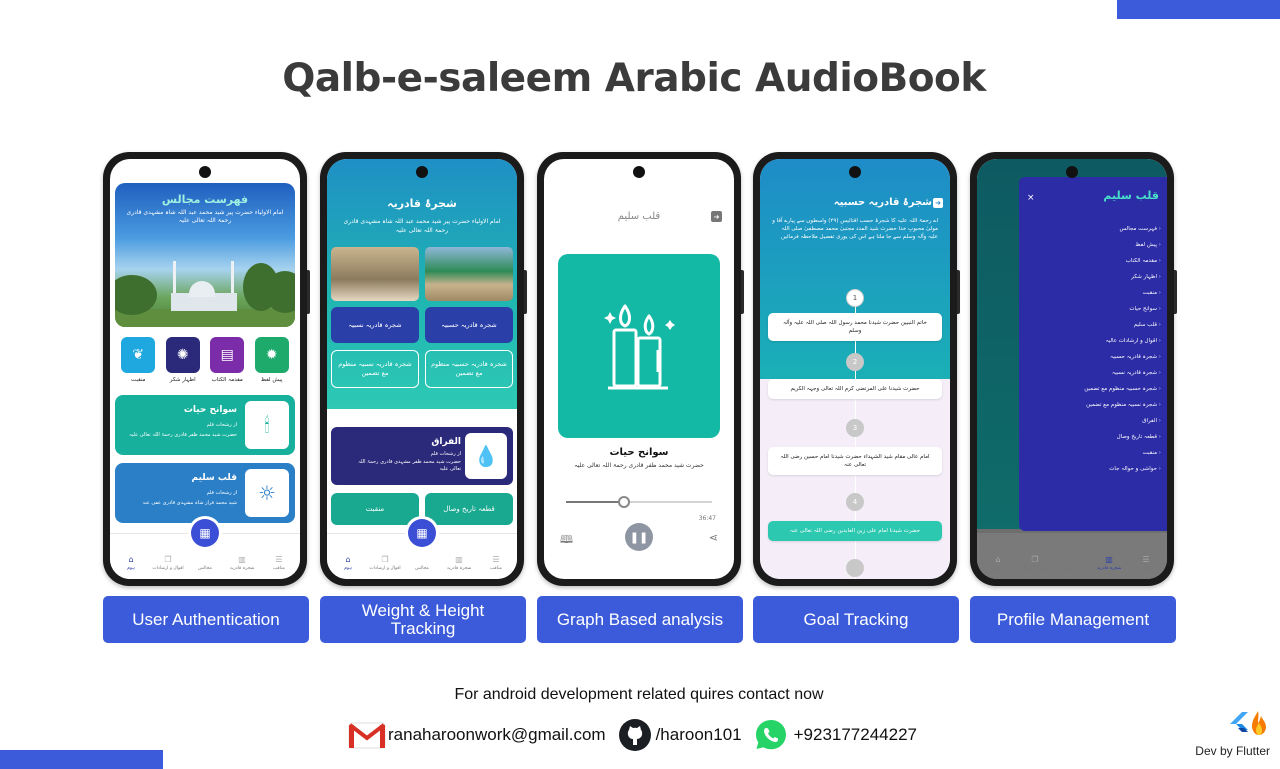  Describe the element at coordinates (497, 735) in the screenshot. I see `email-link: ranaharoonwork@gmail.com` at that location.